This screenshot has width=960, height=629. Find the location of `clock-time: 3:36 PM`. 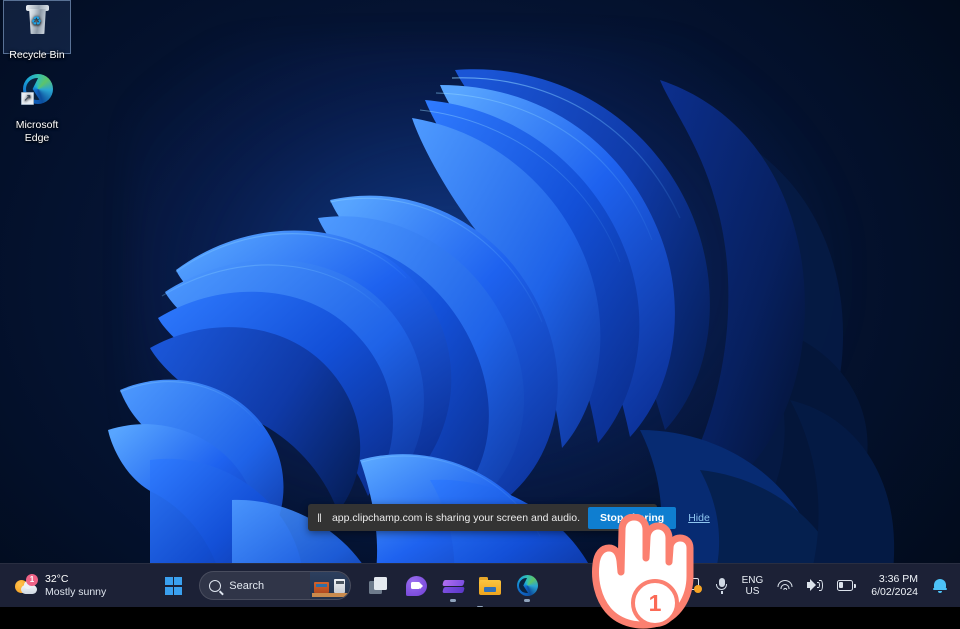

clock-time: 3:36 PM is located at coordinates (898, 578).